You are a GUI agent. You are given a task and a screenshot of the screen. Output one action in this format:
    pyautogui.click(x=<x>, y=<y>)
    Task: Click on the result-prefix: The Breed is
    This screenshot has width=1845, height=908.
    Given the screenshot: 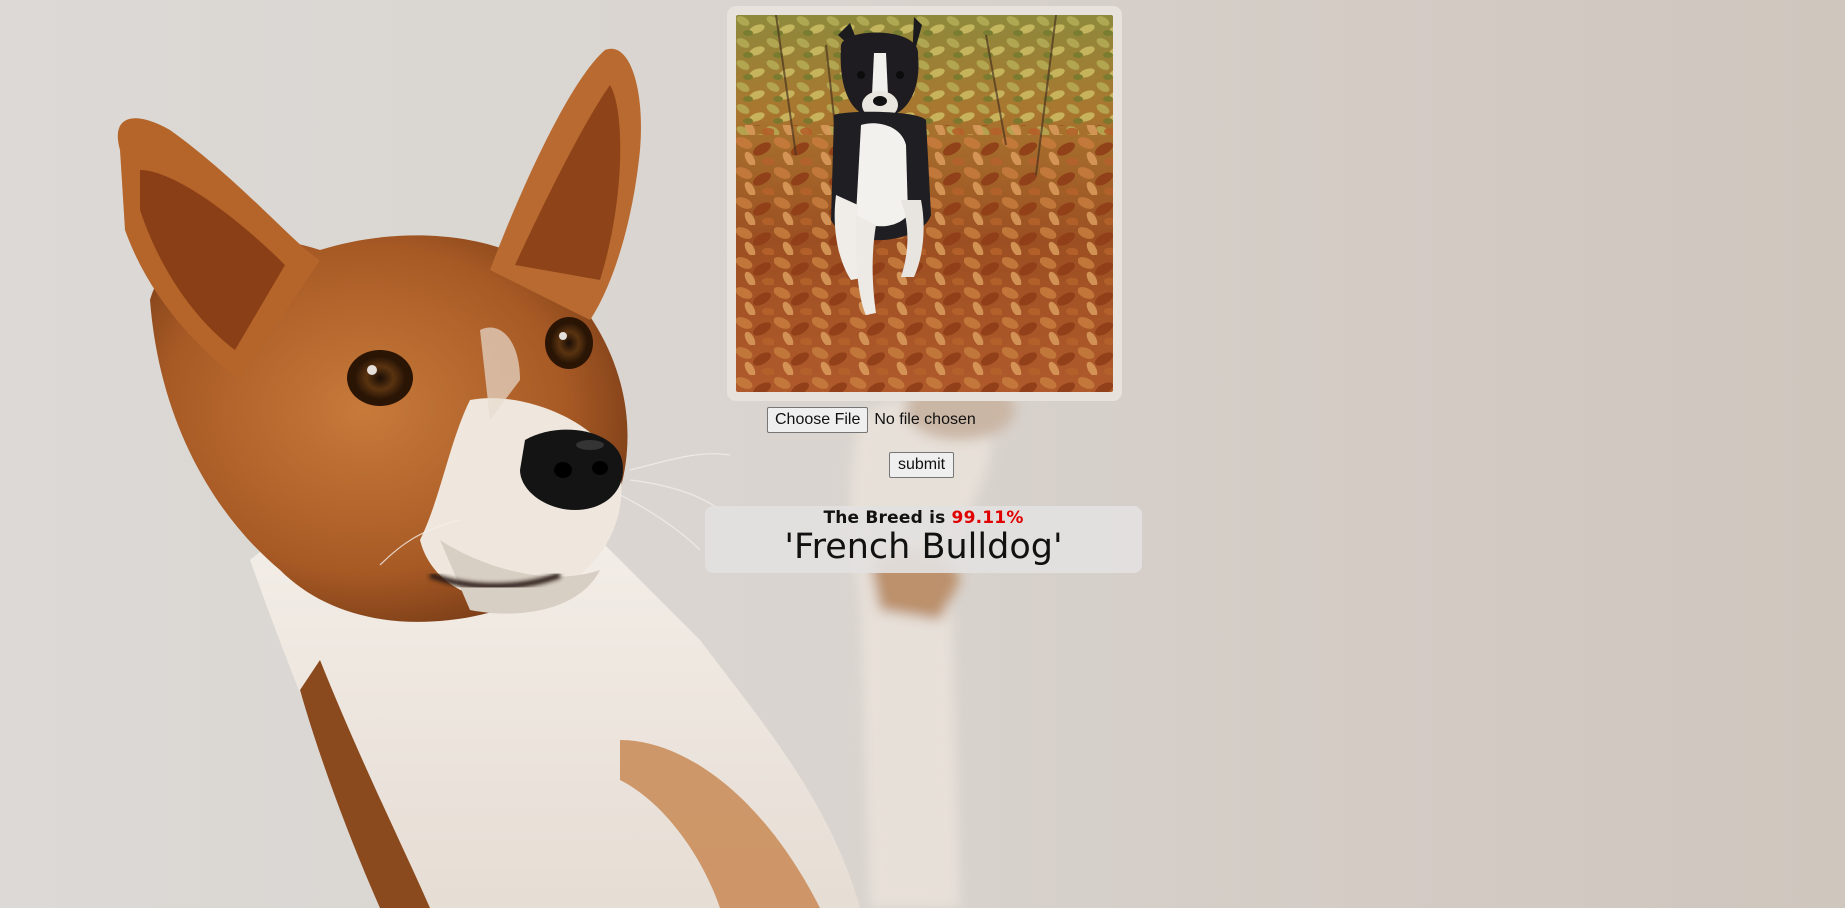 What is the action you would take?
    pyautogui.click(x=884, y=518)
    